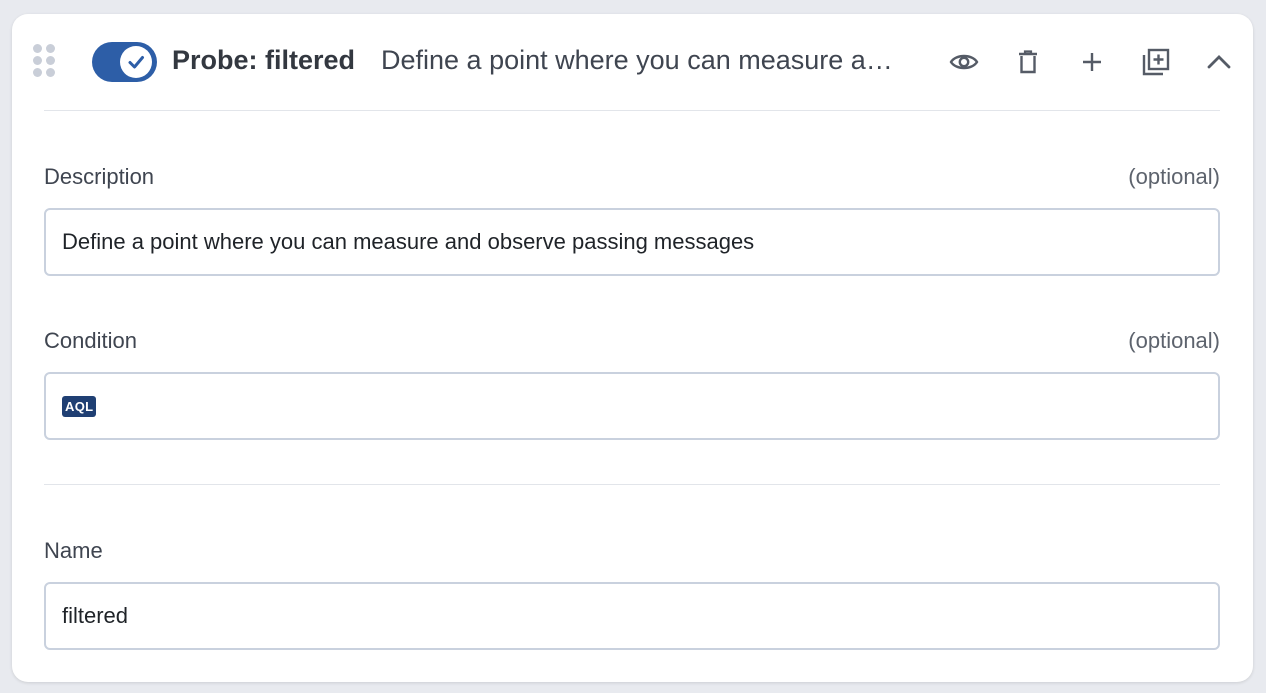 The height and width of the screenshot is (693, 1266). What do you see at coordinates (1156, 62) in the screenshot?
I see `duplicate-icon` at bounding box center [1156, 62].